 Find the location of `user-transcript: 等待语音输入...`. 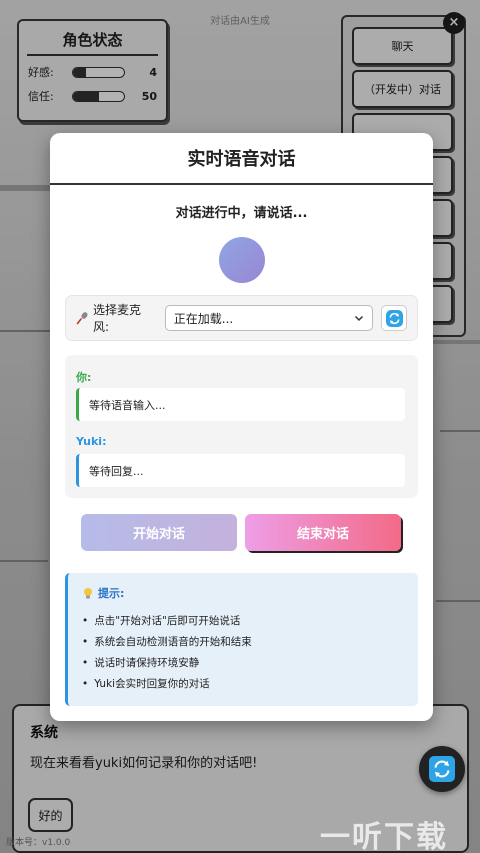

user-transcript: 等待语音输入... is located at coordinates (240, 404).